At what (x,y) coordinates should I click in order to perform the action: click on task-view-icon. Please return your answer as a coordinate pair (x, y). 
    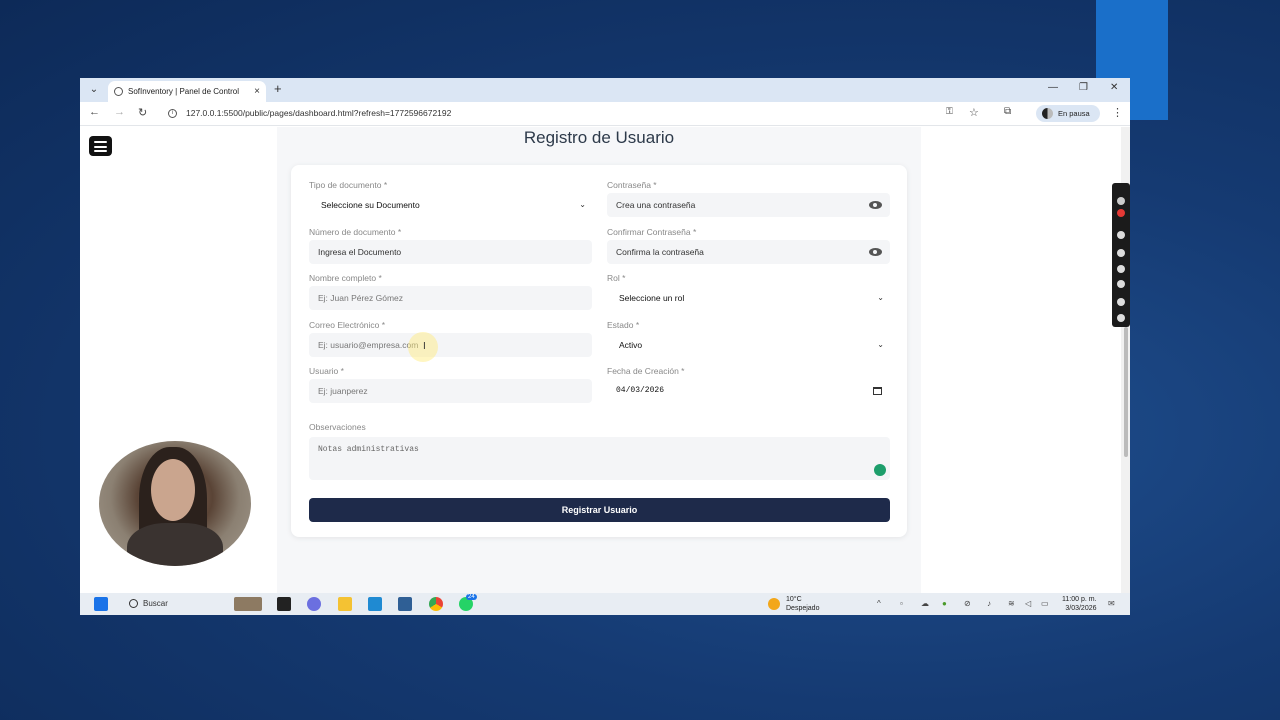
    Looking at the image, I should click on (284, 604).